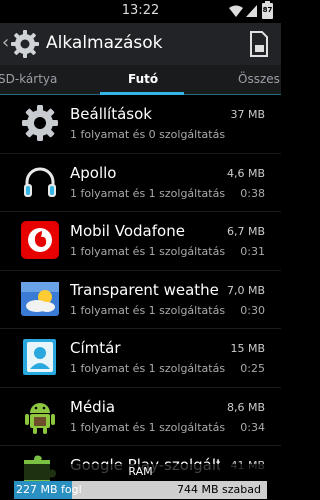 The height and width of the screenshot is (500, 320). What do you see at coordinates (247, 114) in the screenshot?
I see `app-size: 37 MB` at bounding box center [247, 114].